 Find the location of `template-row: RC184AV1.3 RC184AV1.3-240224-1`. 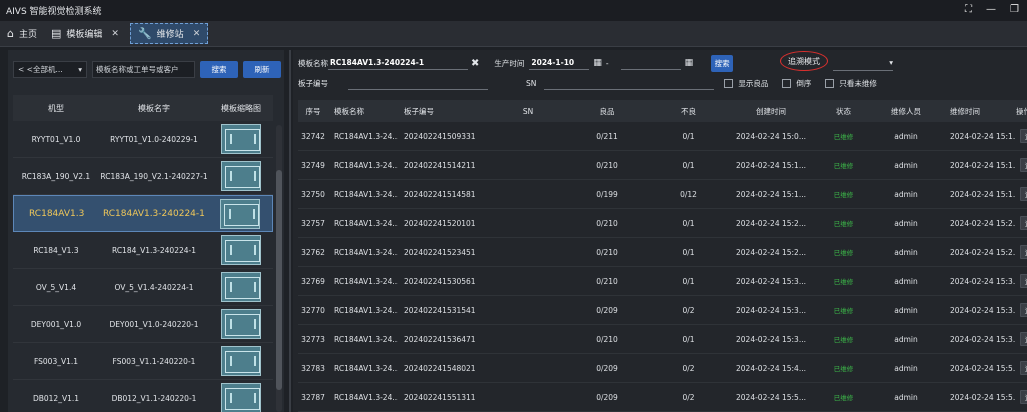

template-row: RC184AV1.3 RC184AV1.3-240224-1 is located at coordinates (143, 213).